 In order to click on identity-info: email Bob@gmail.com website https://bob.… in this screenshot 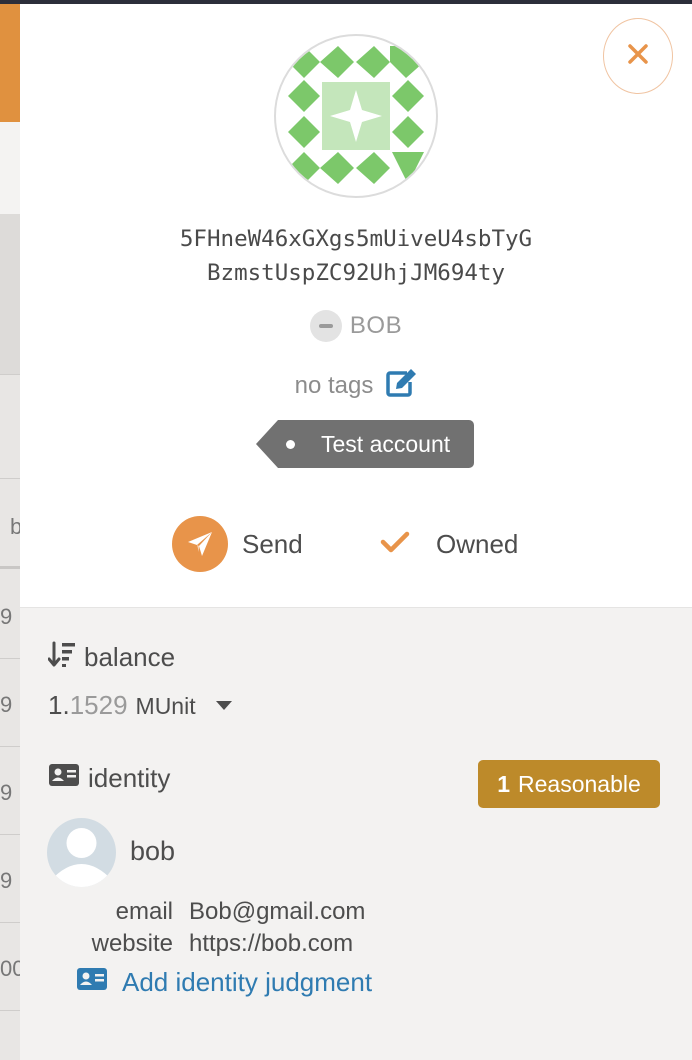, I will do `click(208, 928)`.